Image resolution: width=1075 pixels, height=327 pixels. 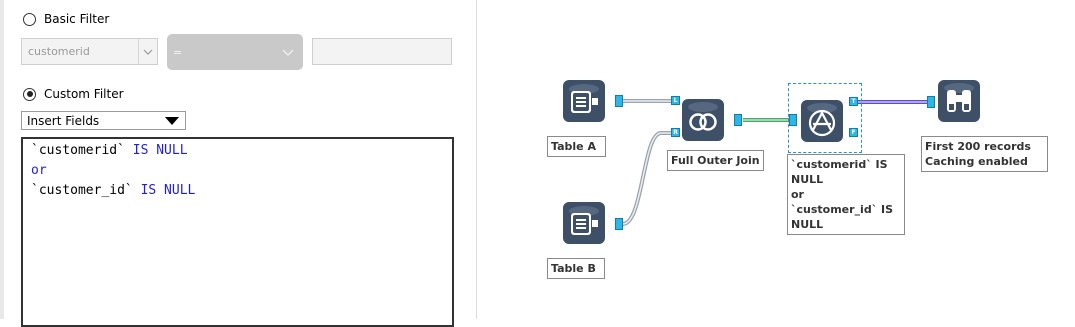 I want to click on operator-select: =, so click(x=235, y=52).